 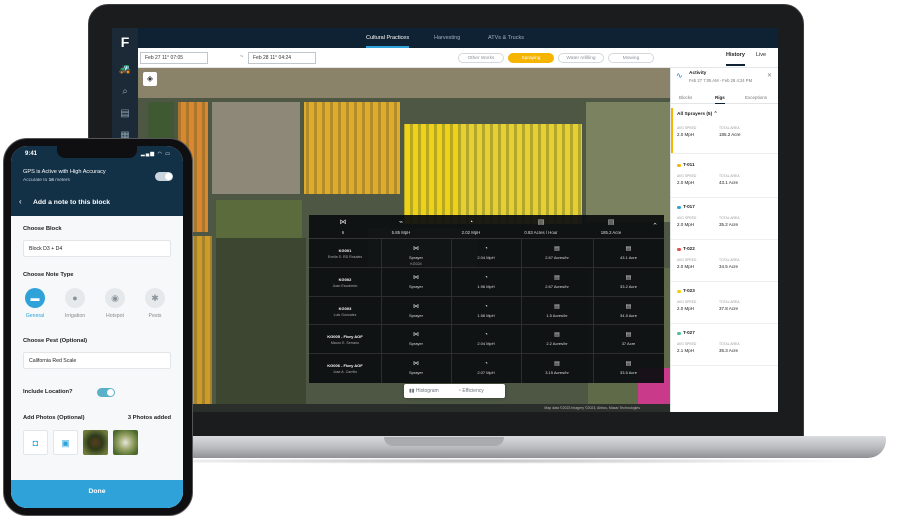 I want to click on date-from-field: Feb 27 11° 07:05, so click(x=174, y=58).